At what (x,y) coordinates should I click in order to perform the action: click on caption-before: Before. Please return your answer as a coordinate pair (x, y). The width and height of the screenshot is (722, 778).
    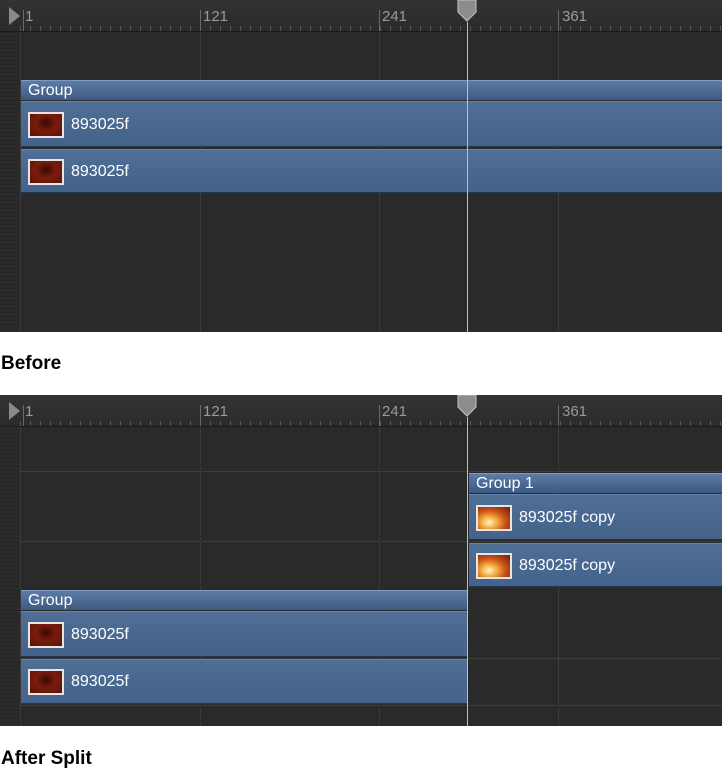
    Looking at the image, I should click on (31, 363).